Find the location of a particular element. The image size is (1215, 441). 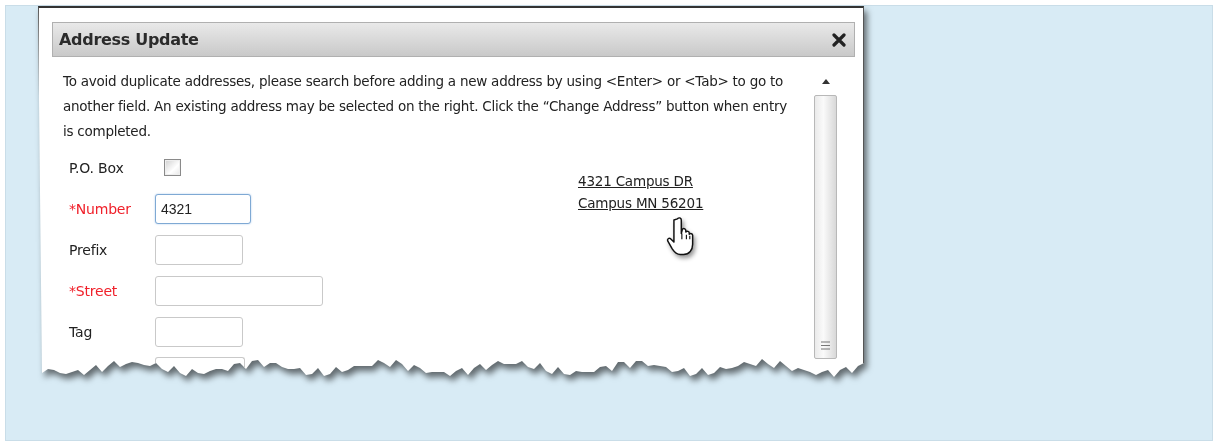

input-field: 4321 is located at coordinates (203, 208).